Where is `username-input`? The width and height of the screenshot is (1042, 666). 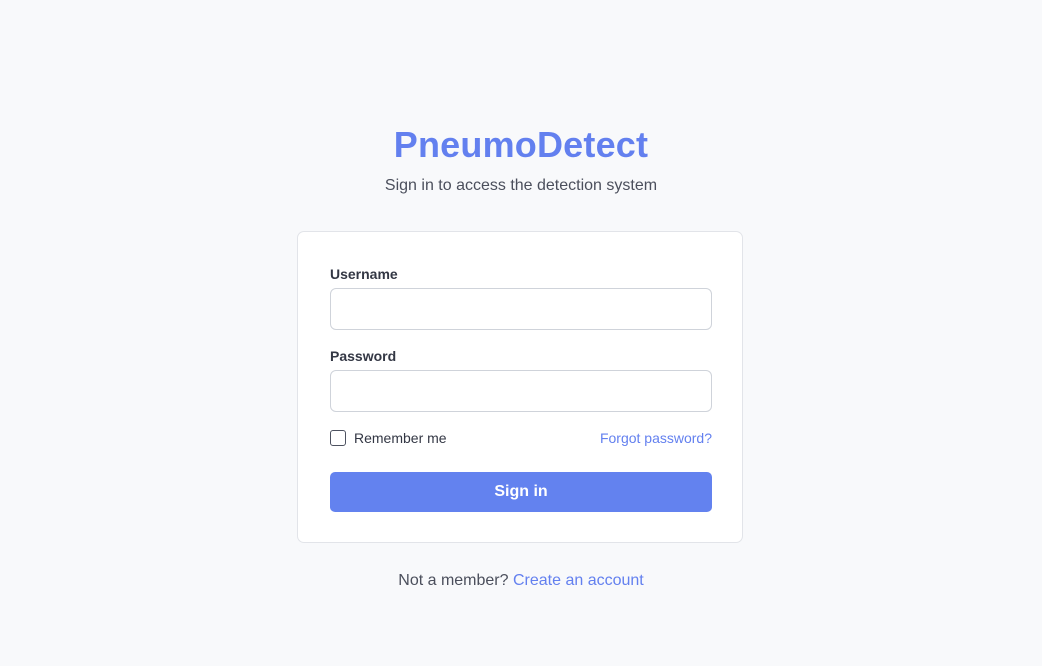 username-input is located at coordinates (521, 309).